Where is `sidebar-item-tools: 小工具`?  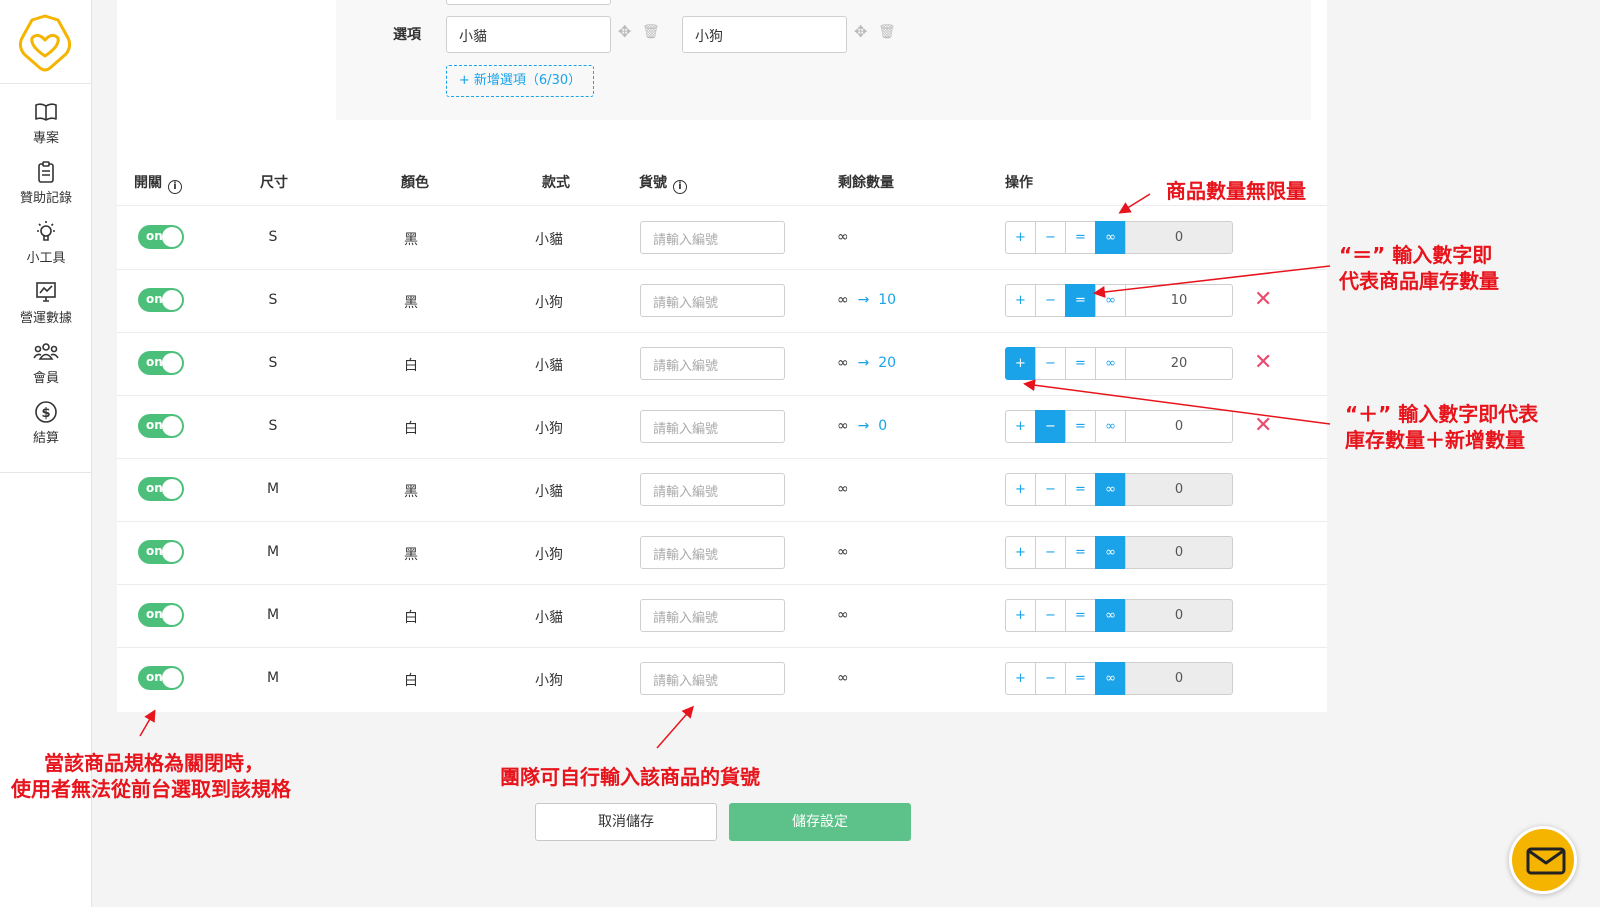
sidebar-item-tools: 小工具 is located at coordinates (46, 243).